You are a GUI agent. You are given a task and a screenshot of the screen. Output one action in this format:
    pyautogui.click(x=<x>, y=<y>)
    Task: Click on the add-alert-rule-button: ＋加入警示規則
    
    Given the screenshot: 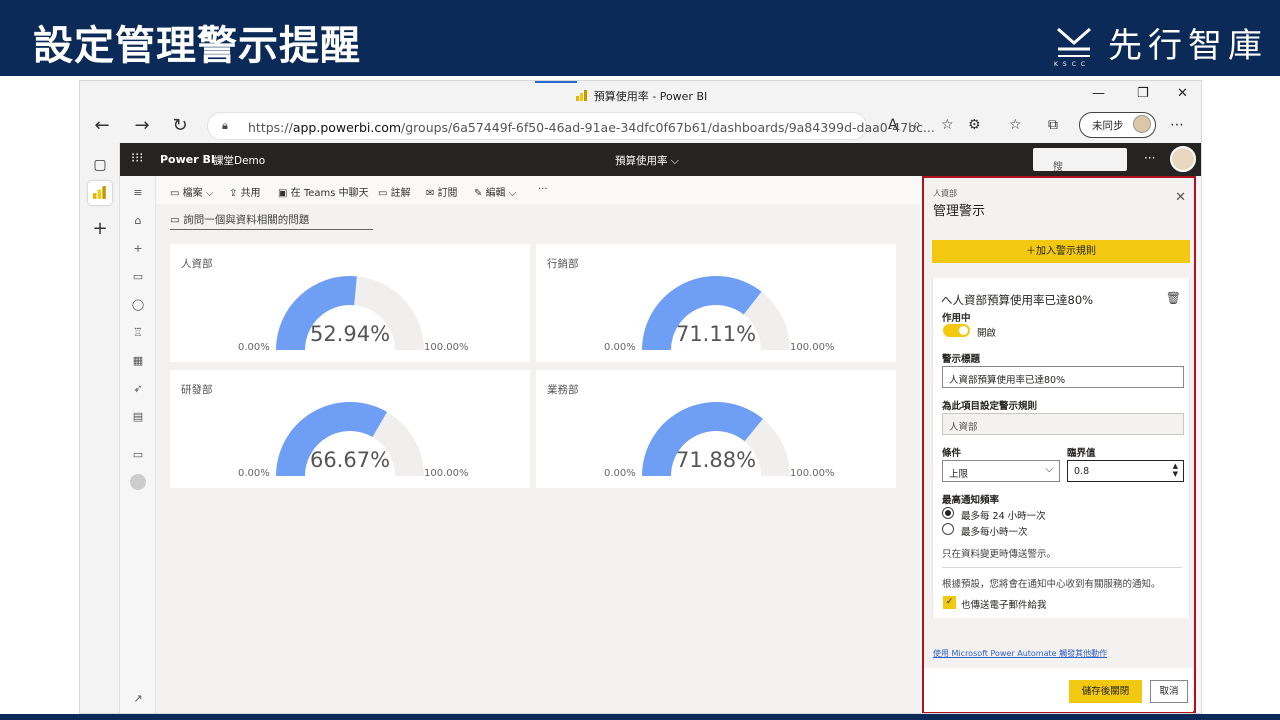 What is the action you would take?
    pyautogui.click(x=1061, y=251)
    